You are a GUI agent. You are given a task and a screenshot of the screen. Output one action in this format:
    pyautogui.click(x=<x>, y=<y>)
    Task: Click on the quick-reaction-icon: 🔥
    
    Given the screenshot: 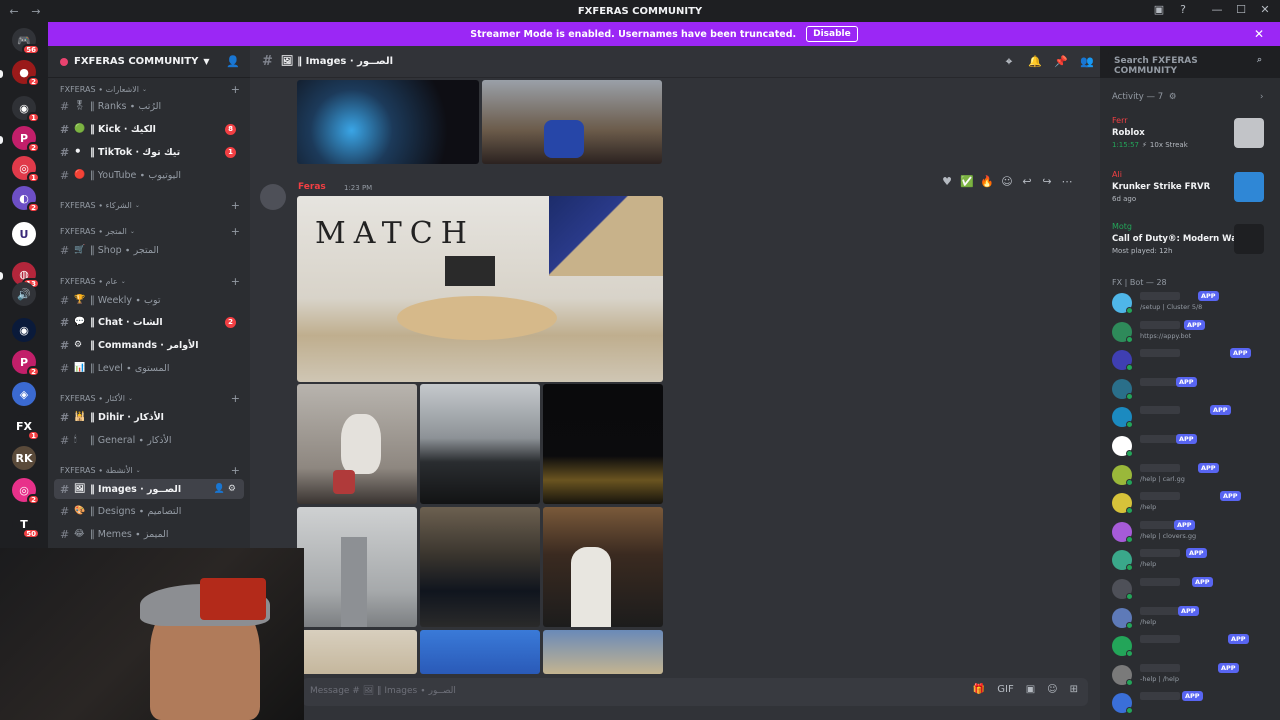 What is the action you would take?
    pyautogui.click(x=987, y=181)
    